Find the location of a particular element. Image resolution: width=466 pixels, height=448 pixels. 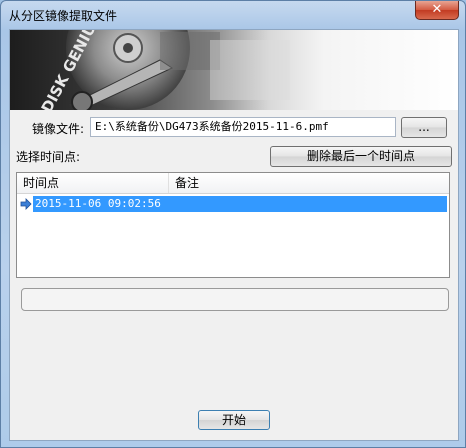

list-header: 时间点 备注 is located at coordinates (233, 183).